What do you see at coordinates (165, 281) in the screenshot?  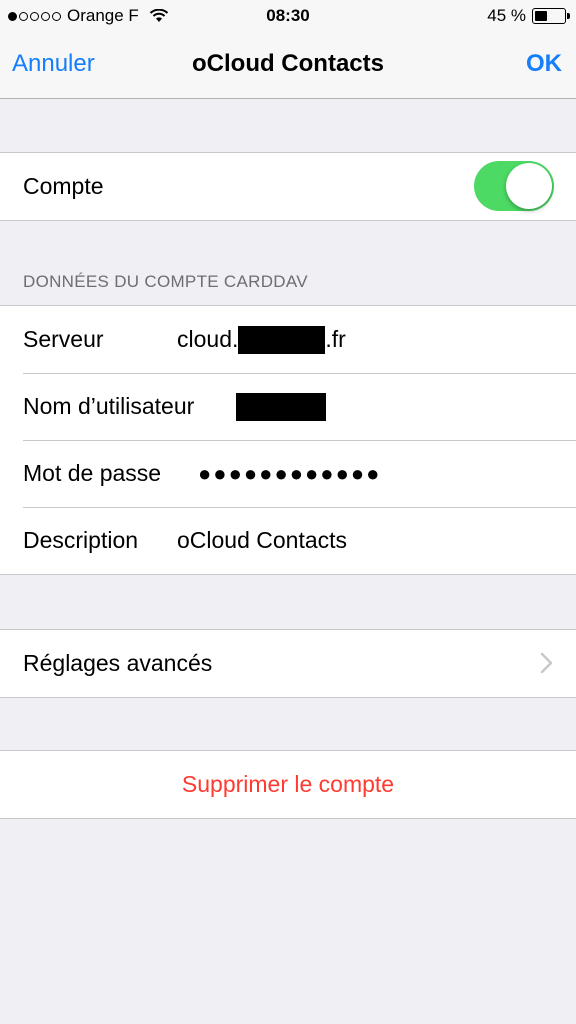 I see `section-header: DONNÉES DU COMPTE CARDDAV` at bounding box center [165, 281].